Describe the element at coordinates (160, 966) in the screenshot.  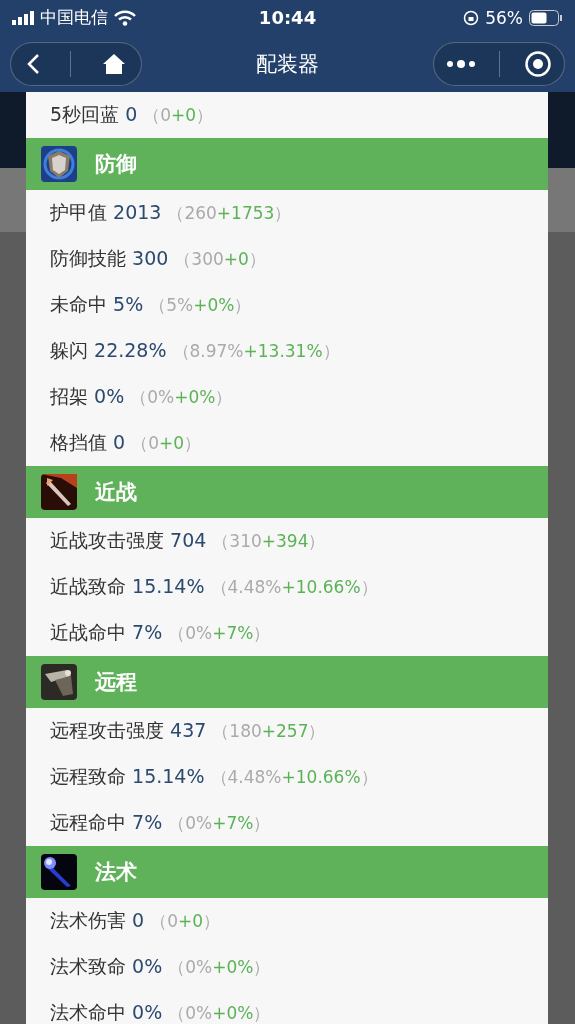
I see `stat-line: 法术致命 0% （0%+0%）` at that location.